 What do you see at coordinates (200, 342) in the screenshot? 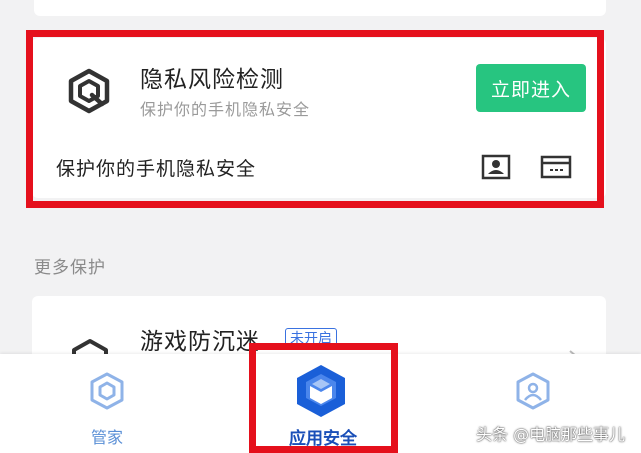
I see `game-anti-addiction-title: 游戏防沉迷` at bounding box center [200, 342].